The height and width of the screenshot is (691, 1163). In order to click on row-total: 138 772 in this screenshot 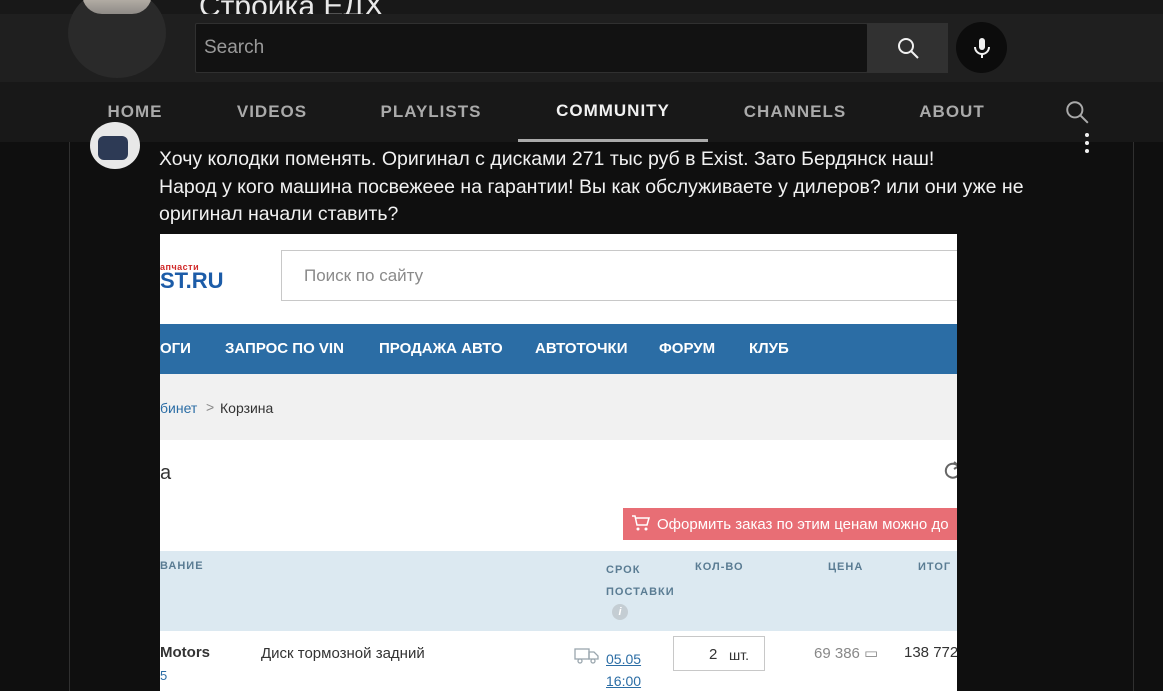, I will do `click(930, 652)`.